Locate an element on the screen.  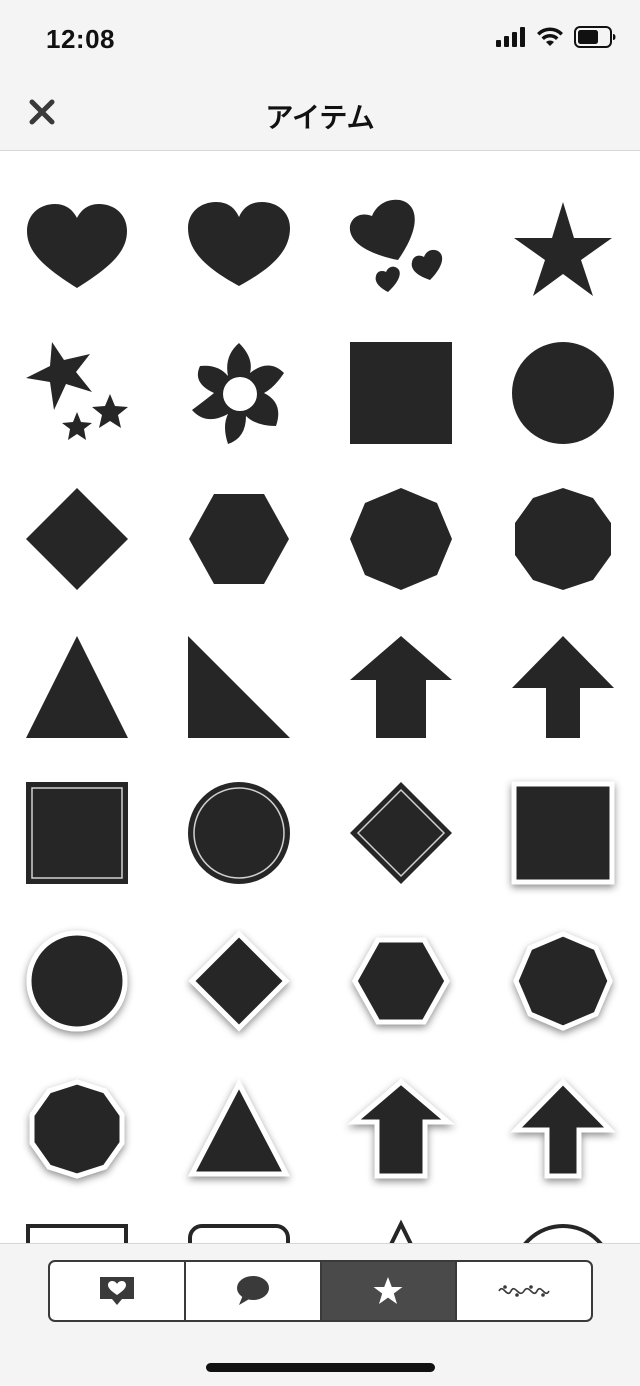
heart-icon is located at coordinates (77, 246).